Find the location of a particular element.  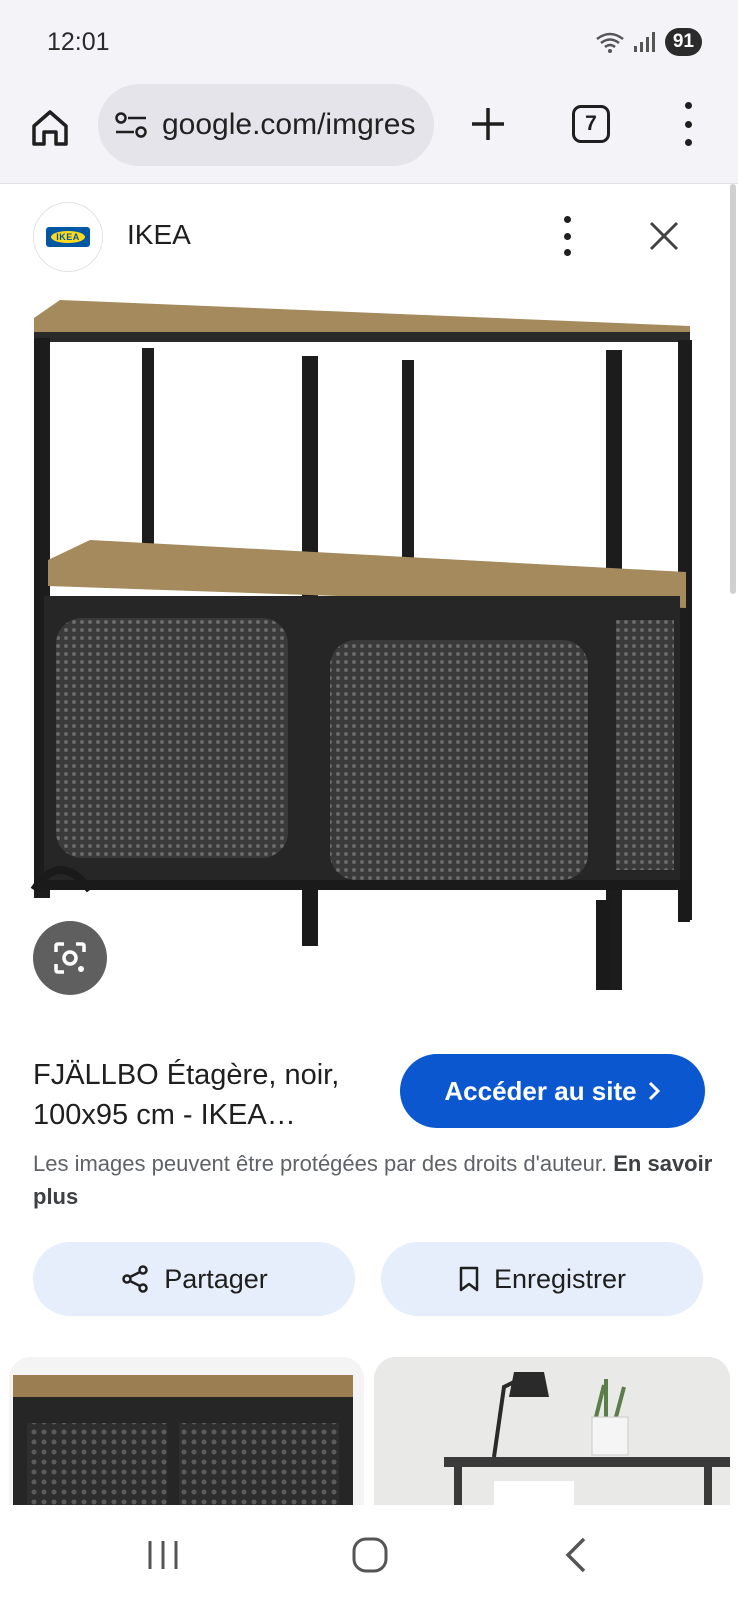

related-image-room is located at coordinates (552, 1431).